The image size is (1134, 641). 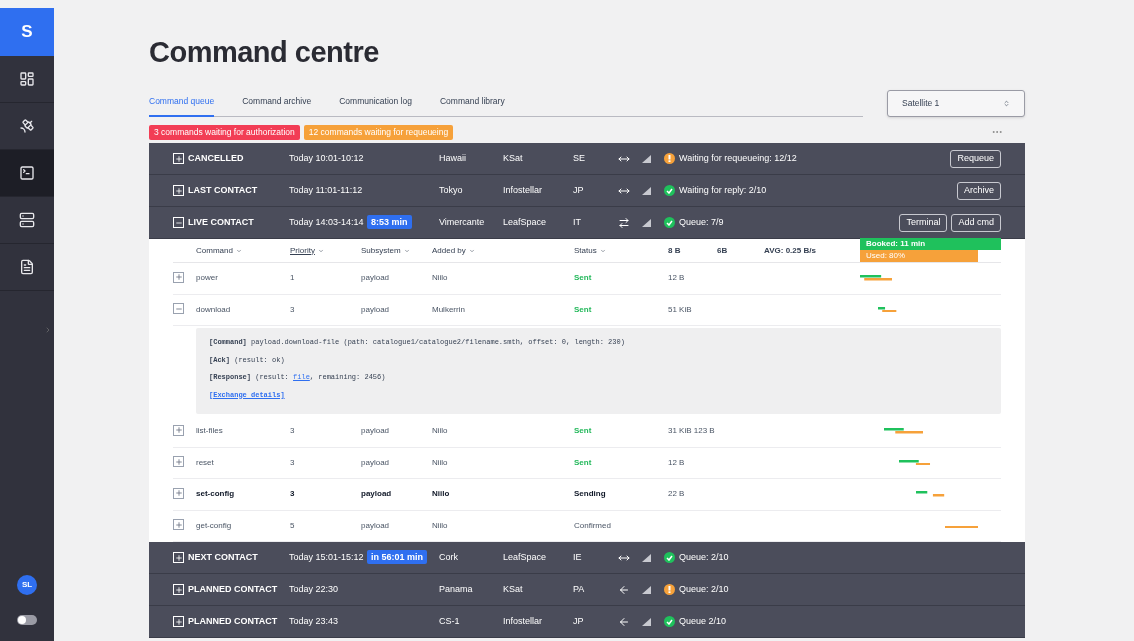 I want to click on contact-action-button: Terminal, so click(x=923, y=222).